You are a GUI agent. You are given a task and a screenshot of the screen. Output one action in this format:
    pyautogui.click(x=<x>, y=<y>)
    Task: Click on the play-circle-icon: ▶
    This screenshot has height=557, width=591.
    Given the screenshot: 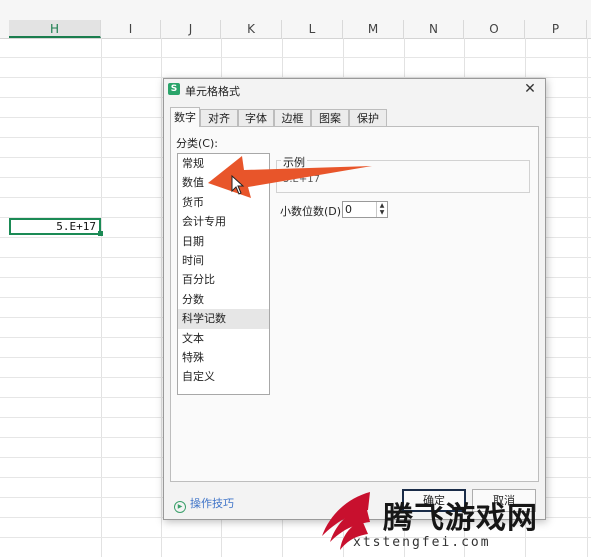 What is the action you would take?
    pyautogui.click(x=180, y=507)
    